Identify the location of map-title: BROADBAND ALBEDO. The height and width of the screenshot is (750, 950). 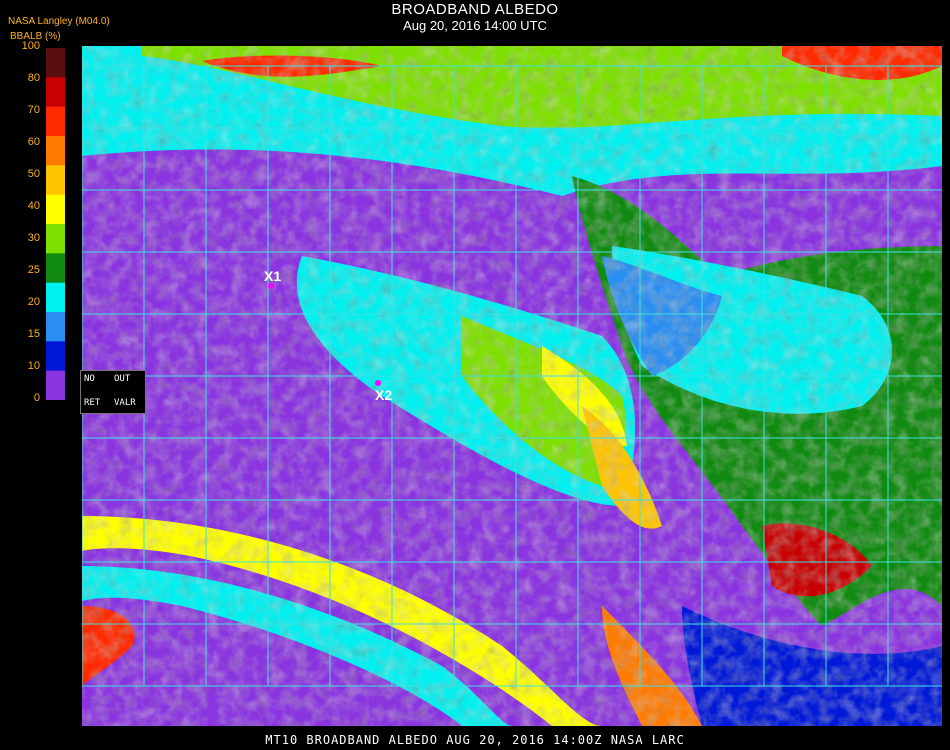
(475, 9).